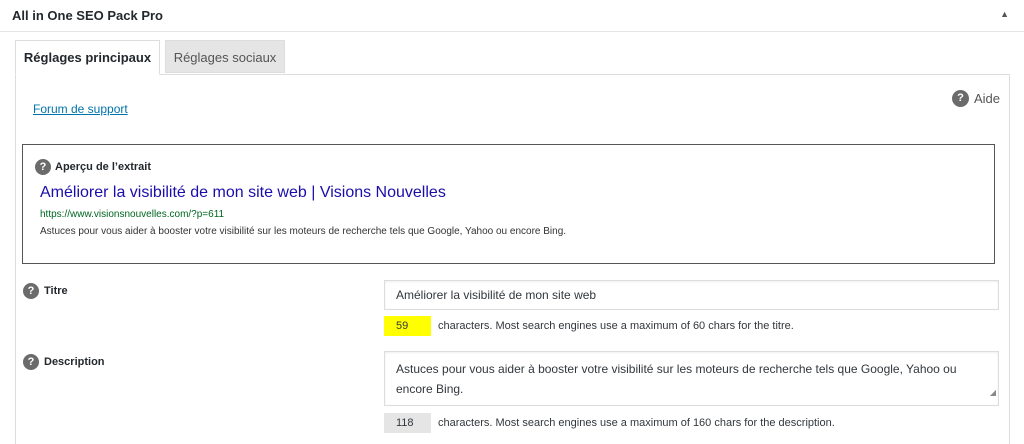 Image resolution: width=1024 pixels, height=444 pixels. What do you see at coordinates (512, 16) in the screenshot?
I see `panel-header: All in One SEO Pack Pro ▲` at bounding box center [512, 16].